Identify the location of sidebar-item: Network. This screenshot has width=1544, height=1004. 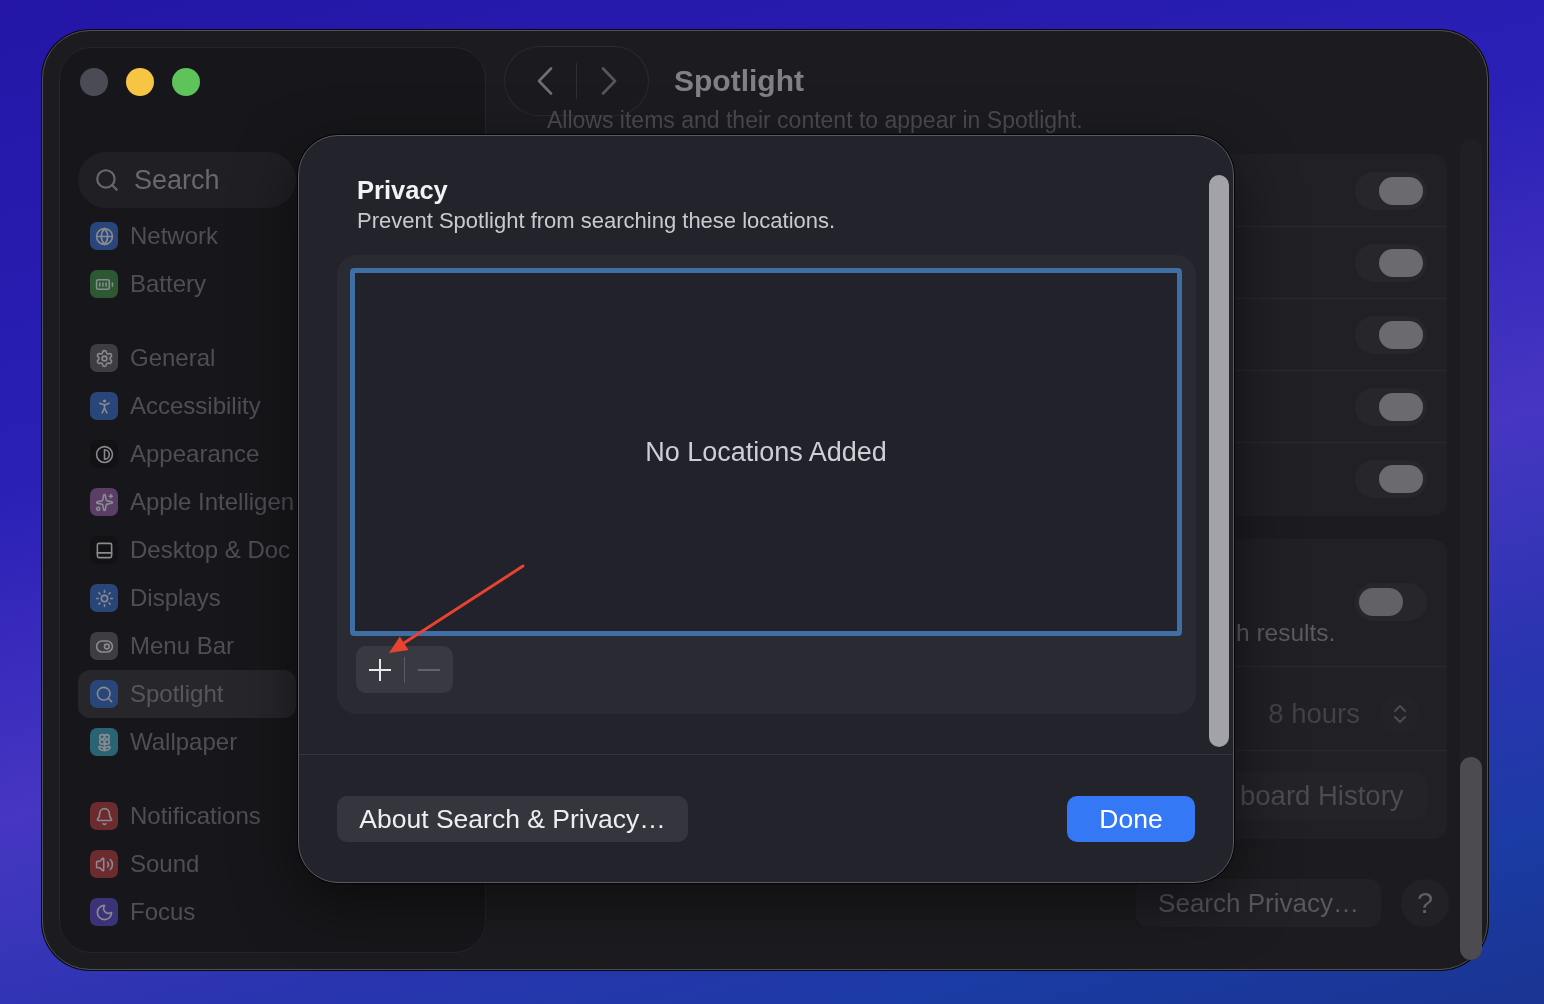
(187, 236).